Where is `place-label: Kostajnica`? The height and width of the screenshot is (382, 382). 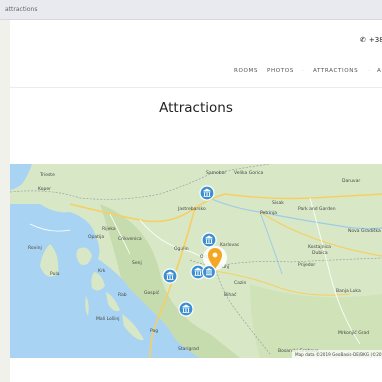
place-label: Kostajnica is located at coordinates (319, 247).